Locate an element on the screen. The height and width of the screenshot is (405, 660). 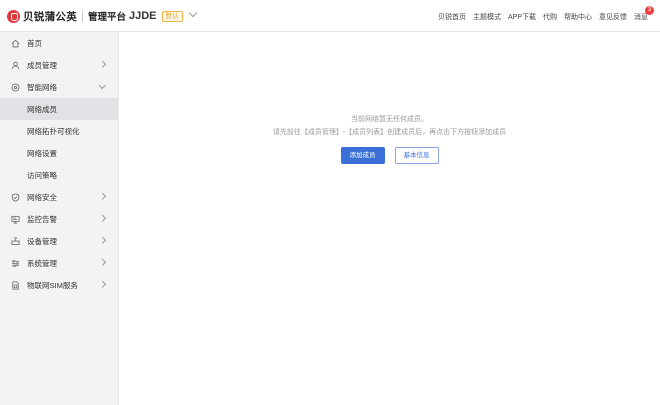
brand-logo: 贝锐蒲公英 管理平台 is located at coordinates (66, 16).